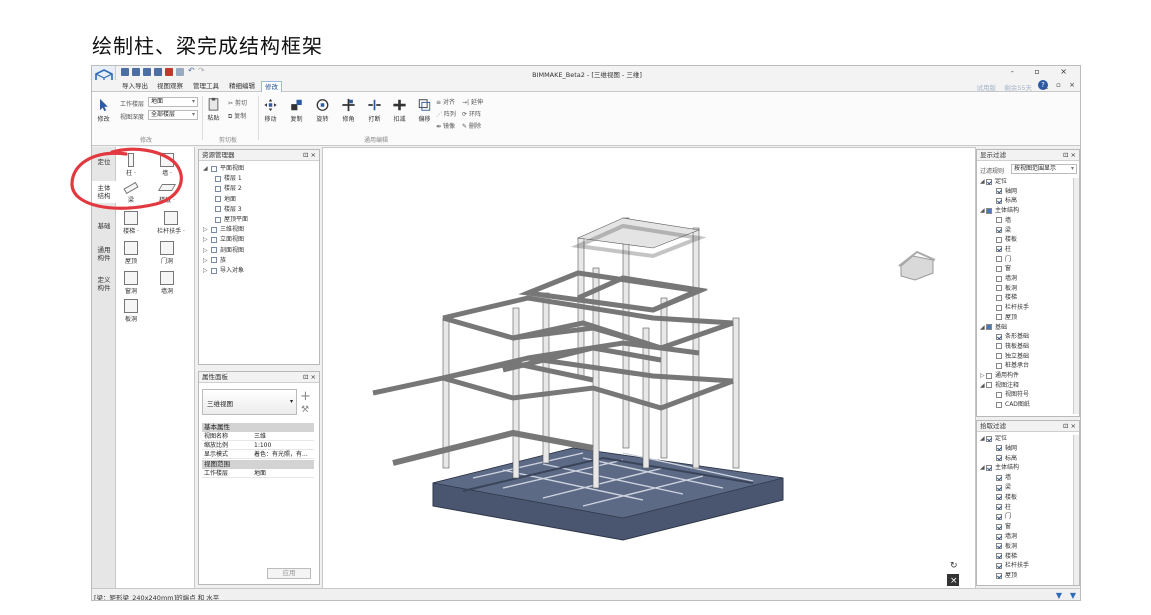 Image resolution: width=1151 pixels, height=615 pixels. What do you see at coordinates (258, 446) in the screenshot?
I see `prop-row: 缩放比例 1:100` at bounding box center [258, 446].